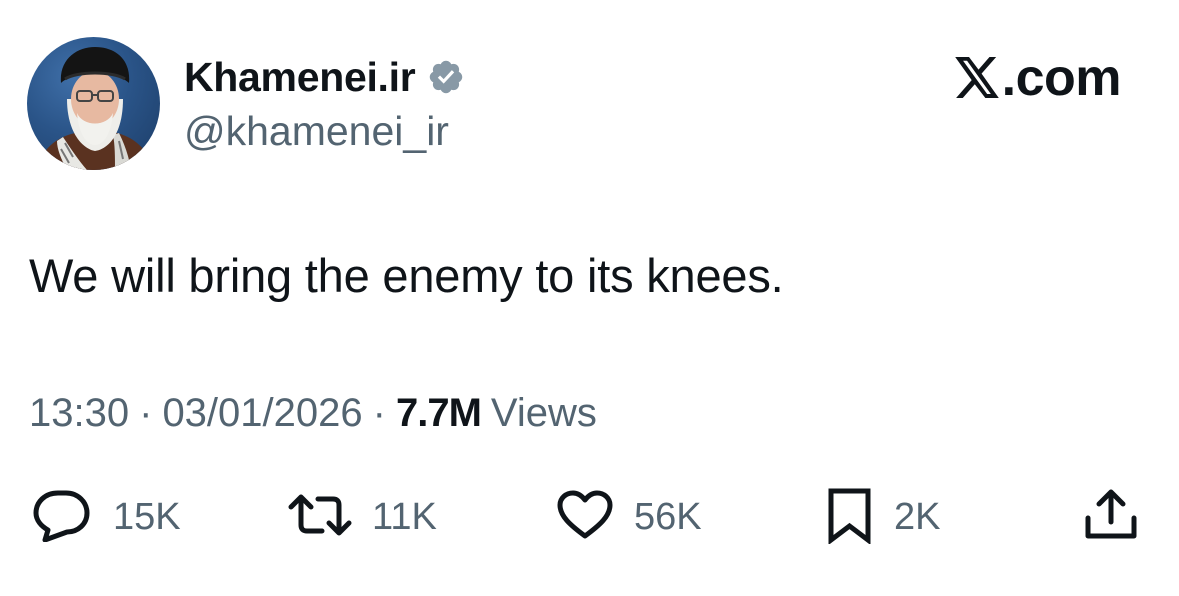 The image size is (1179, 596). I want to click on x-com-brand: .com, so click(1037, 78).